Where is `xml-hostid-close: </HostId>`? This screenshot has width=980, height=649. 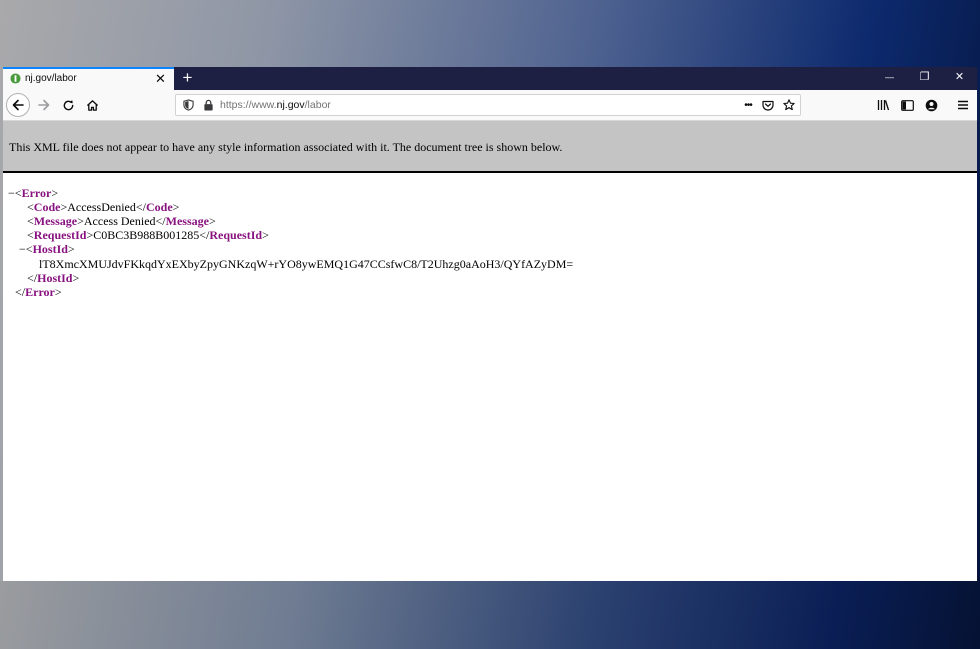
xml-hostid-close: </HostId> is located at coordinates (53, 278).